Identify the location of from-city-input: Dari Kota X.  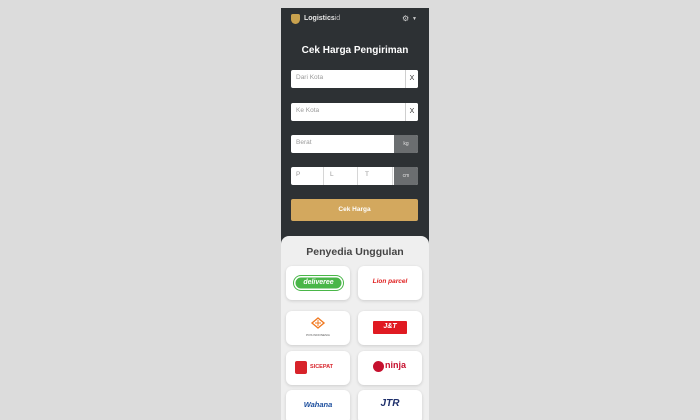
(354, 79).